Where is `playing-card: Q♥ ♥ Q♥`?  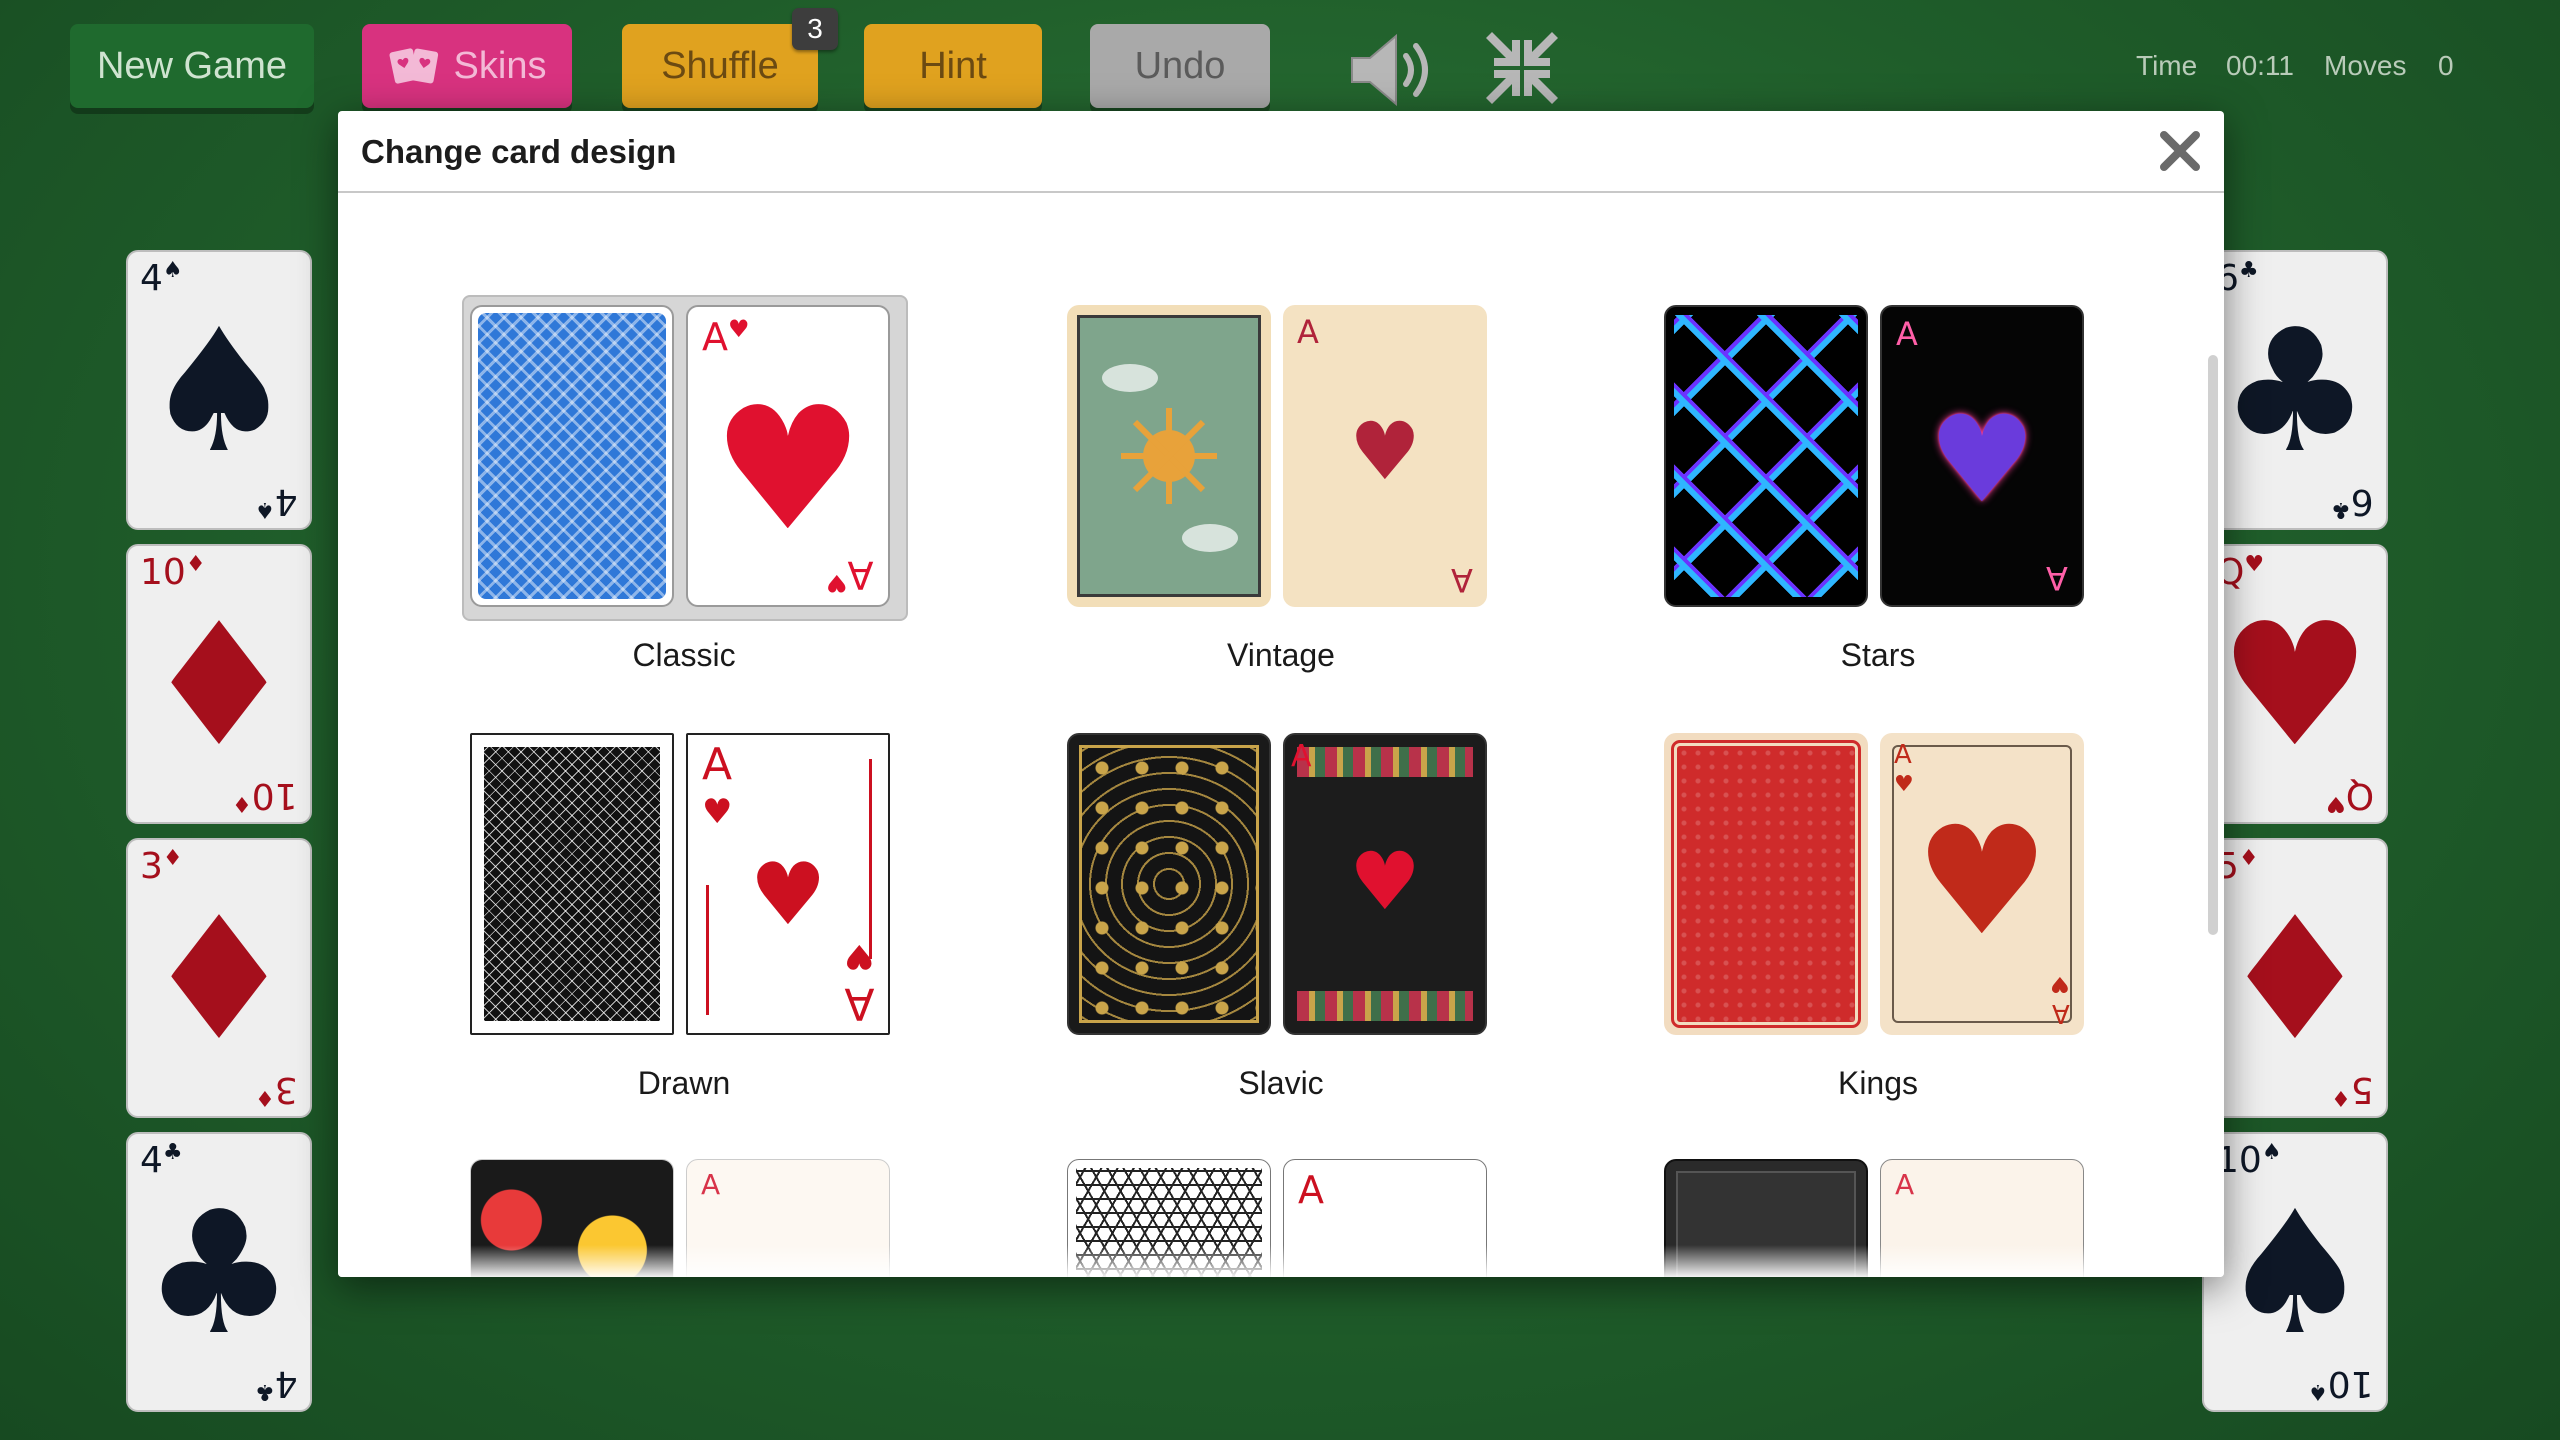 playing-card: Q♥ ♥ Q♥ is located at coordinates (2295, 684).